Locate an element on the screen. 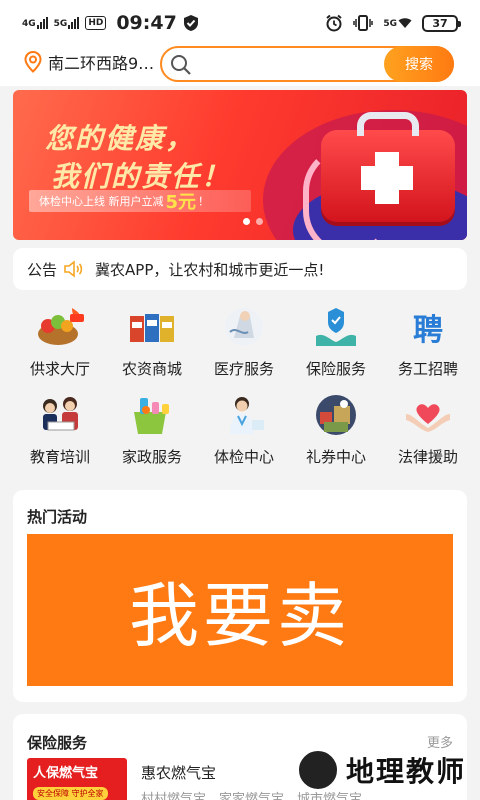 The height and width of the screenshot is (800, 480). search-input is located at coordinates (292, 64).